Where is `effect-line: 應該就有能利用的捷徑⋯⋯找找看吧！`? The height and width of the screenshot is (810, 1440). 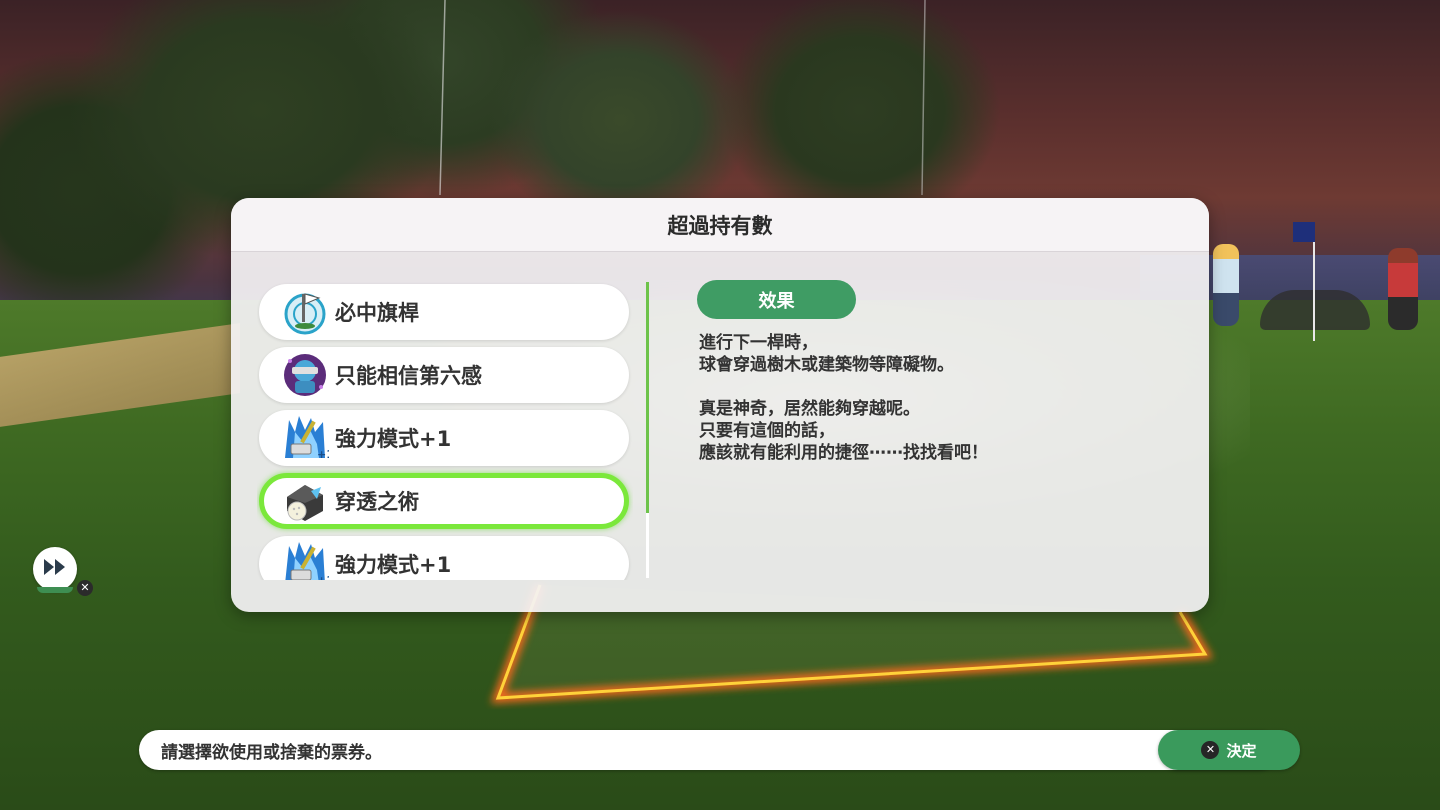 effect-line: 應該就有能利用的捷徑⋯⋯找找看吧！ is located at coordinates (843, 453).